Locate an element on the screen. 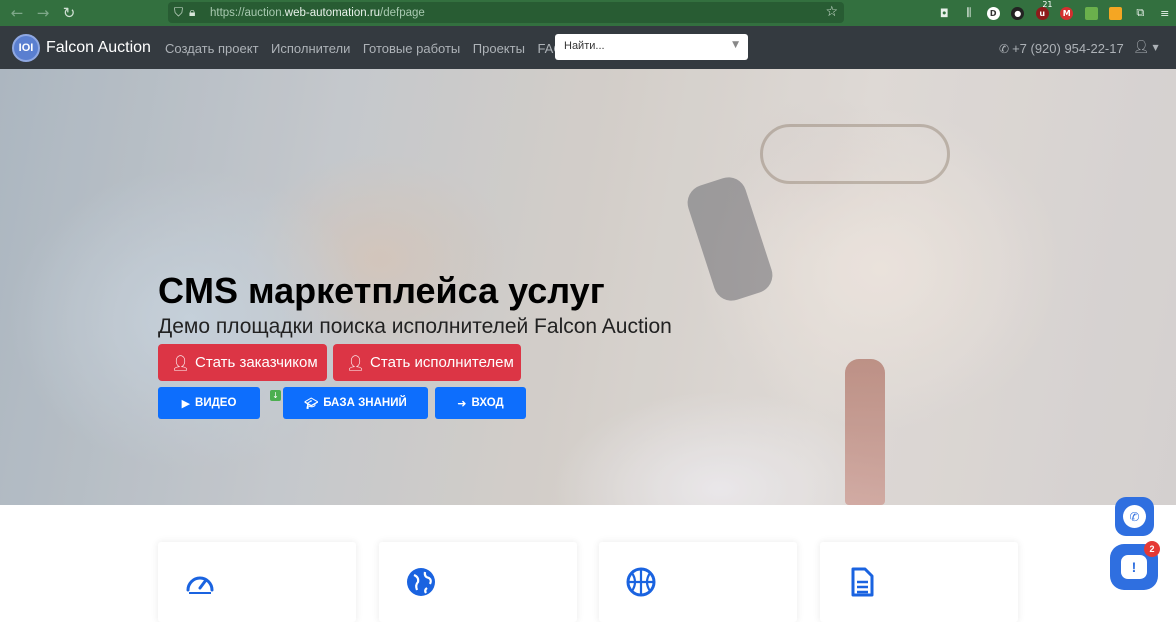 This screenshot has height=622, width=1176. brand: IOI Falcon Auction is located at coordinates (81, 48).